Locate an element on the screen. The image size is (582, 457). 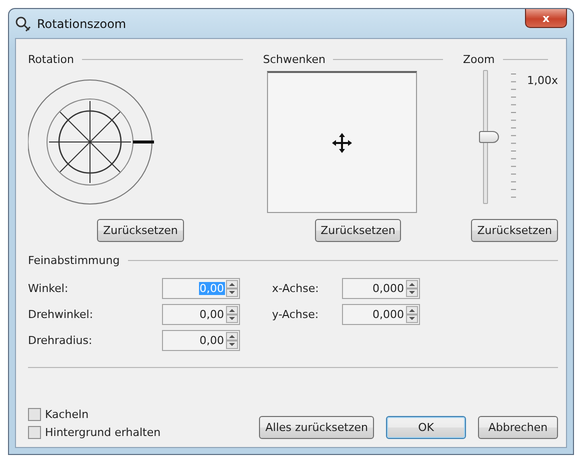
dialog-button: OK is located at coordinates (426, 427).